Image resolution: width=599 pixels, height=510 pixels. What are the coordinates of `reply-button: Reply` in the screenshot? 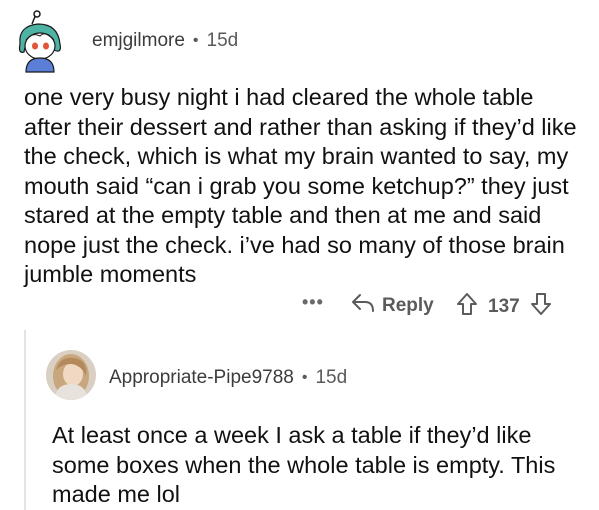 It's located at (392, 306).